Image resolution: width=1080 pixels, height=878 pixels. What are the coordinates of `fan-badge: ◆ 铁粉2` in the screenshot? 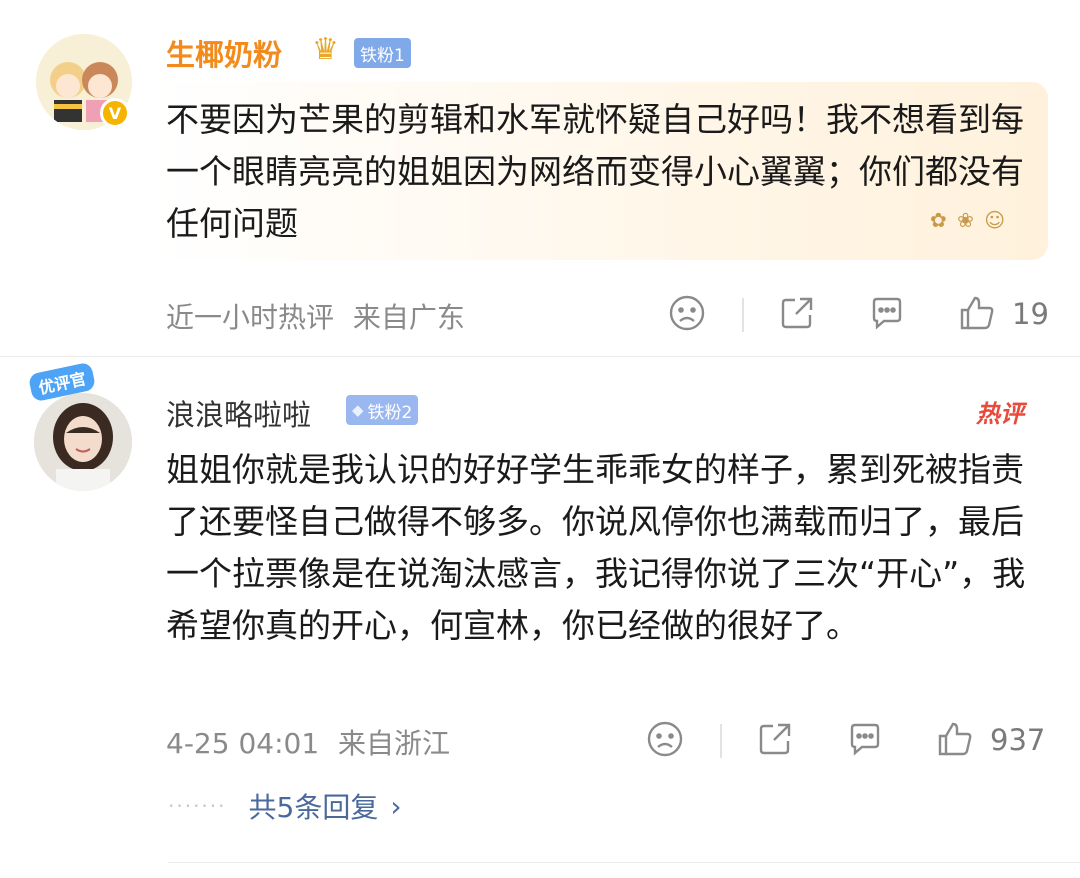 It's located at (382, 410).